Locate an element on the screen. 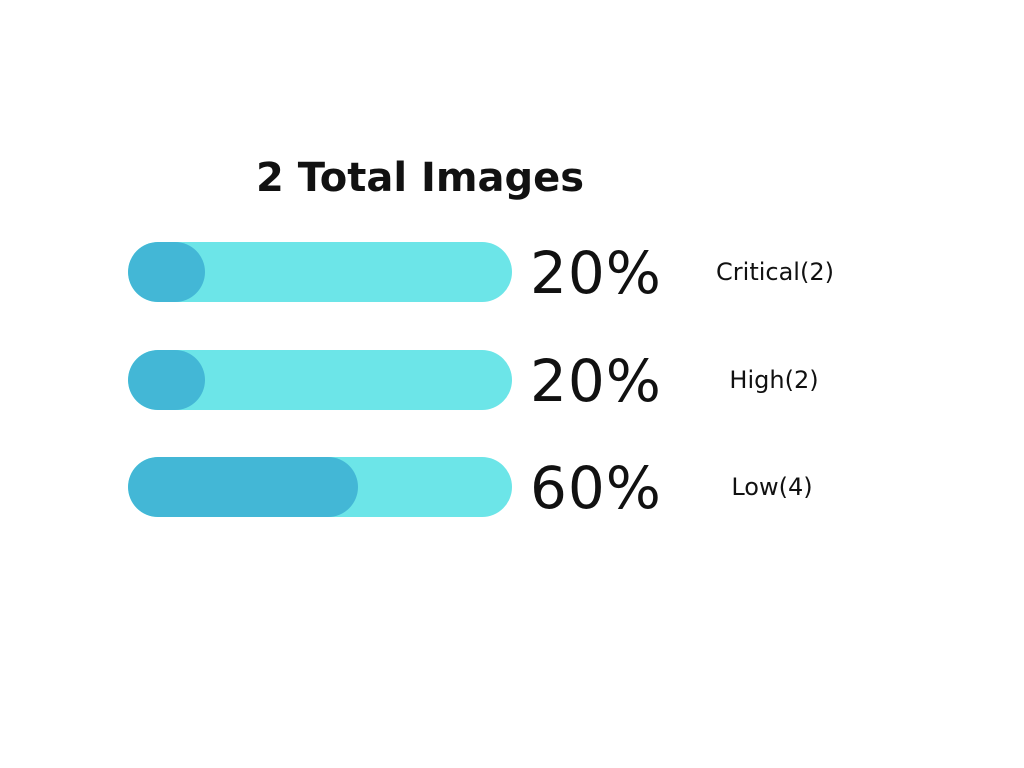 The image size is (1024, 768). bar-category-label: Critical(2) is located at coordinates (775, 272).